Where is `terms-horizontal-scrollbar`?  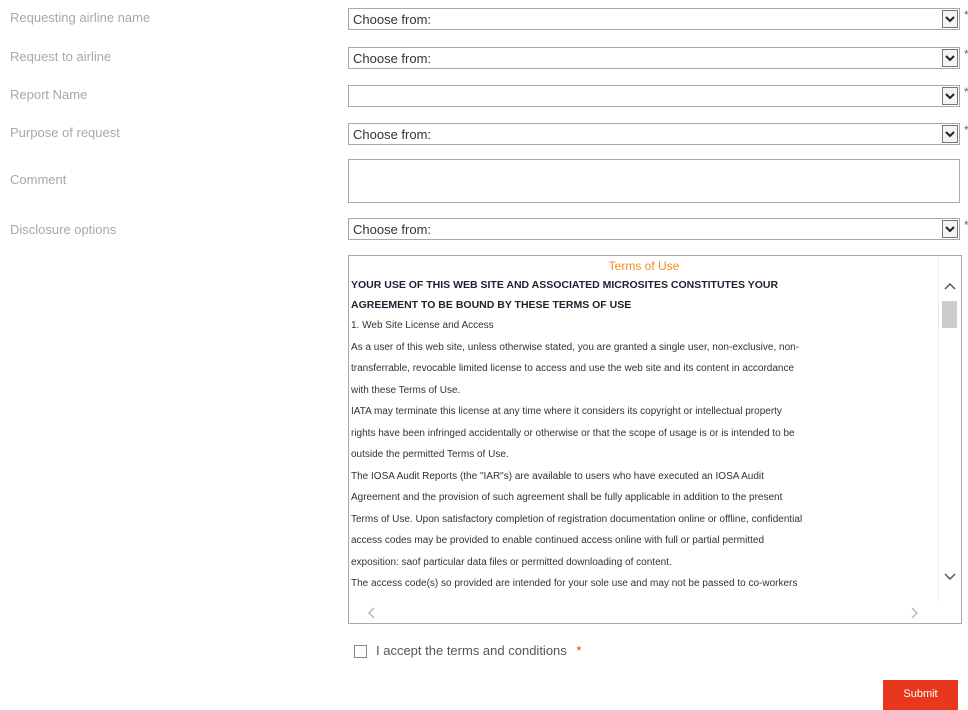 terms-horizontal-scrollbar is located at coordinates (644, 612).